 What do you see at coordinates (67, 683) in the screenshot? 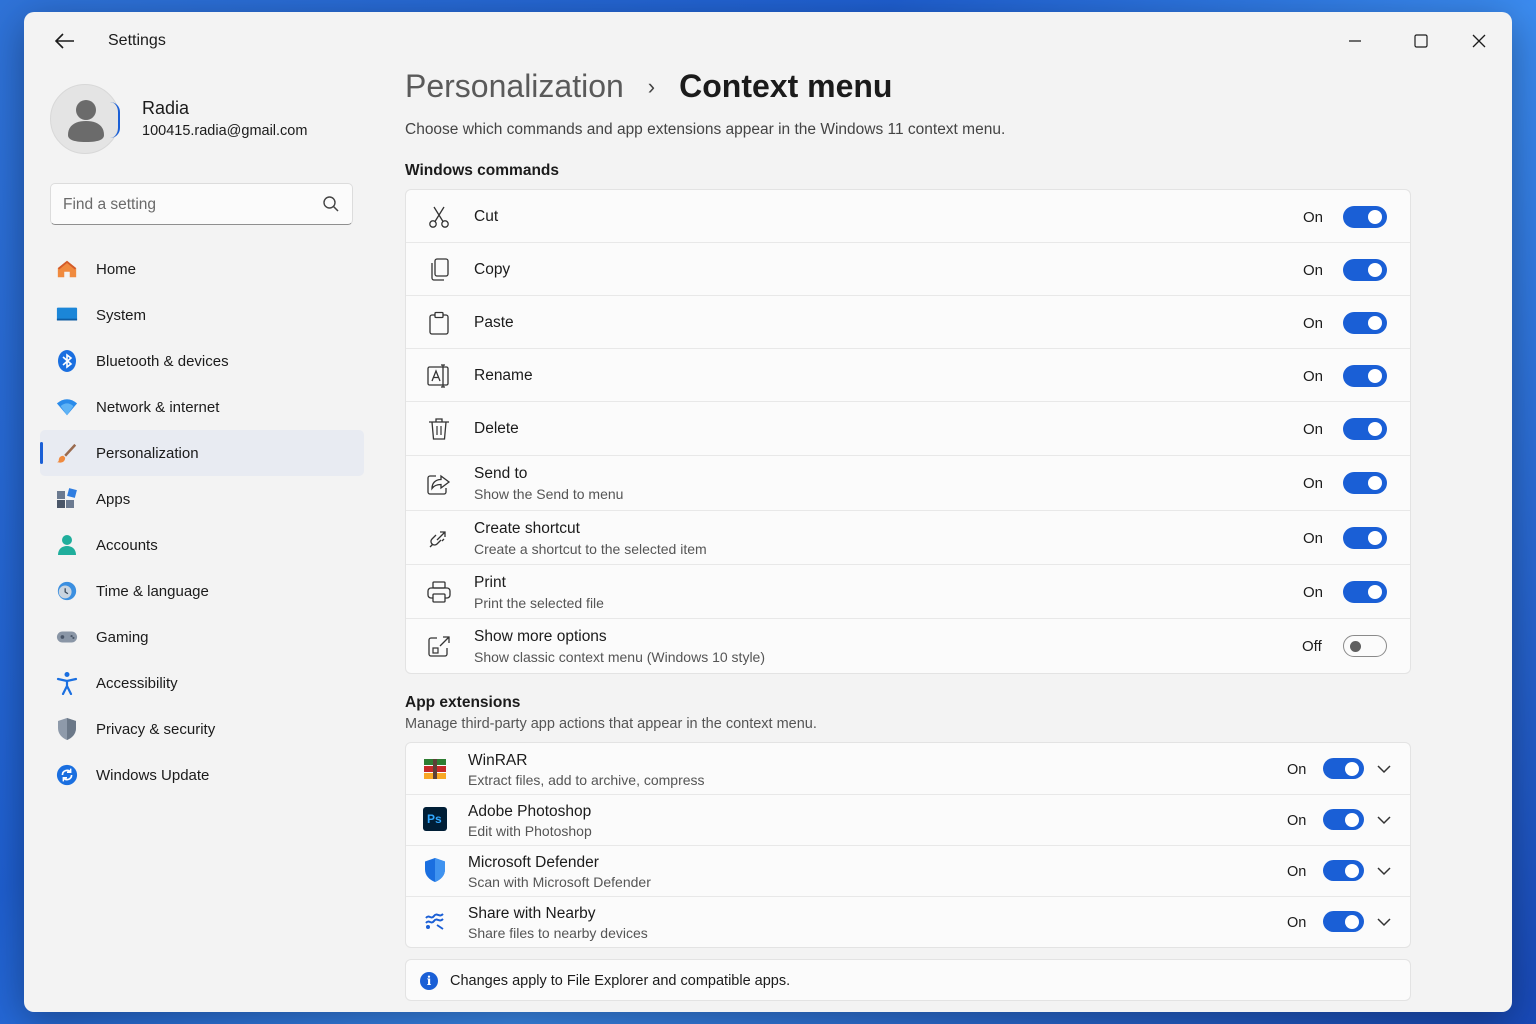
I see `accessibility-icon` at bounding box center [67, 683].